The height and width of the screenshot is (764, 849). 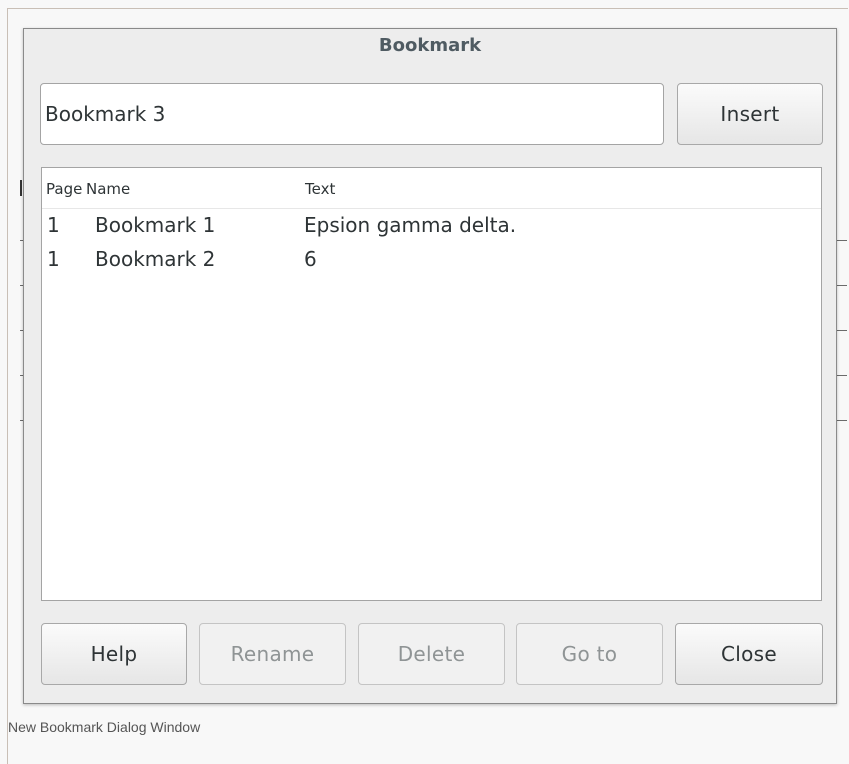 I want to click on column-header-name: Name, so click(x=108, y=189).